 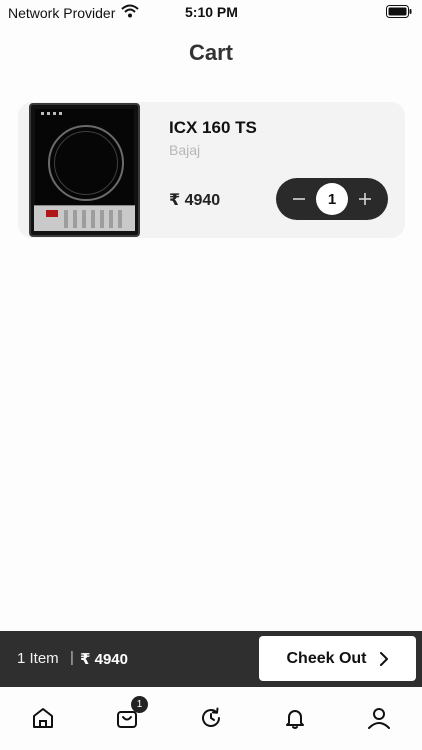 I want to click on chevron-right-icon, so click(x=383, y=658).